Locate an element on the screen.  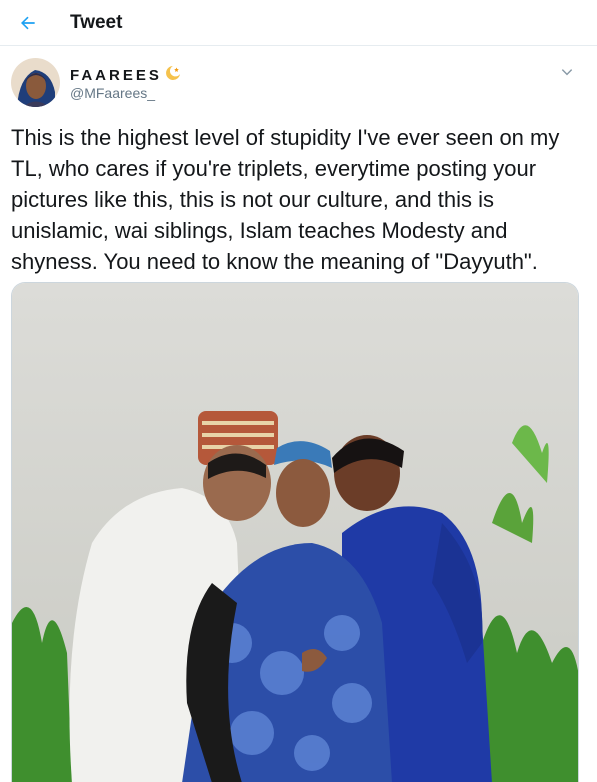
back-arrow-icon is located at coordinates (28, 23).